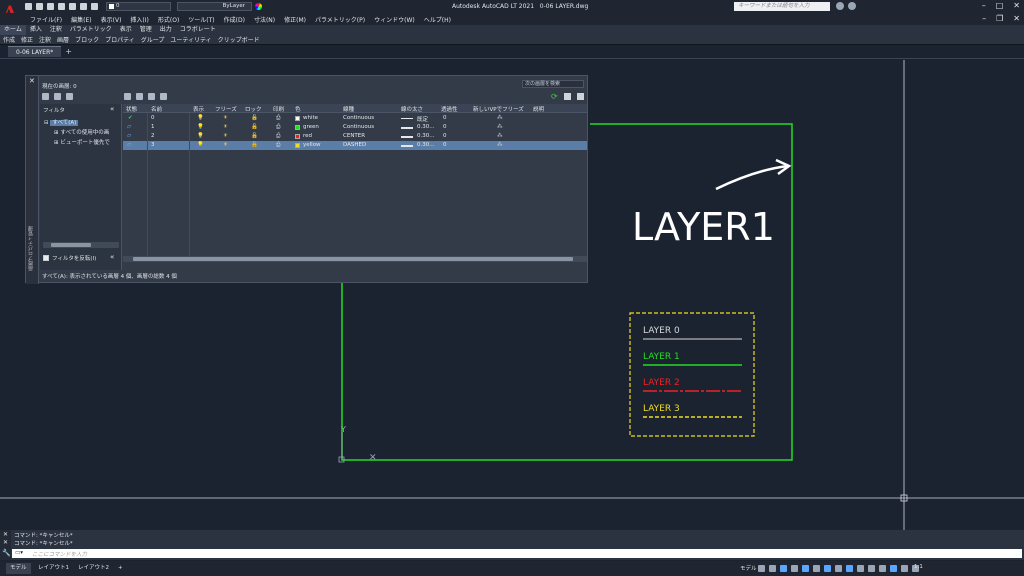 This screenshot has width=1024, height=576. Describe the element at coordinates (151, 96) in the screenshot. I see `delete-layer-icon` at that location.